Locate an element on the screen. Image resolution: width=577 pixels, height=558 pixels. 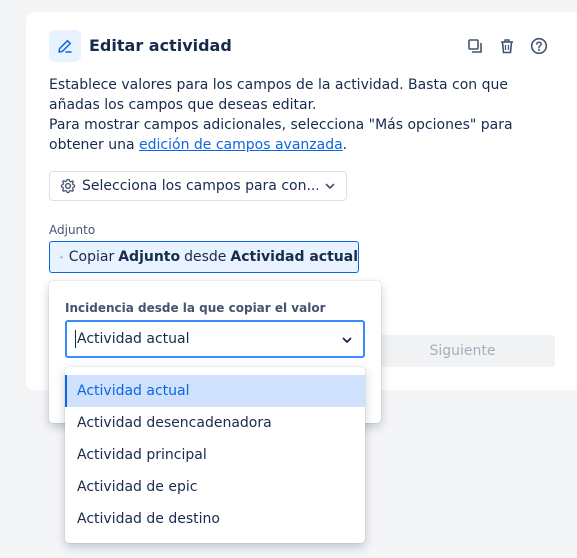
text-caret is located at coordinates (75, 339).